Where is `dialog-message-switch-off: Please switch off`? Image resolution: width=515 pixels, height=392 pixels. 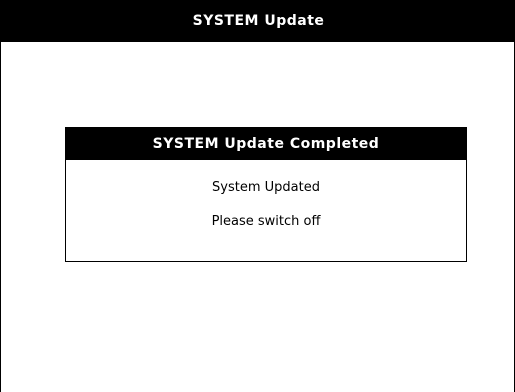 dialog-message-switch-off: Please switch off is located at coordinates (266, 221).